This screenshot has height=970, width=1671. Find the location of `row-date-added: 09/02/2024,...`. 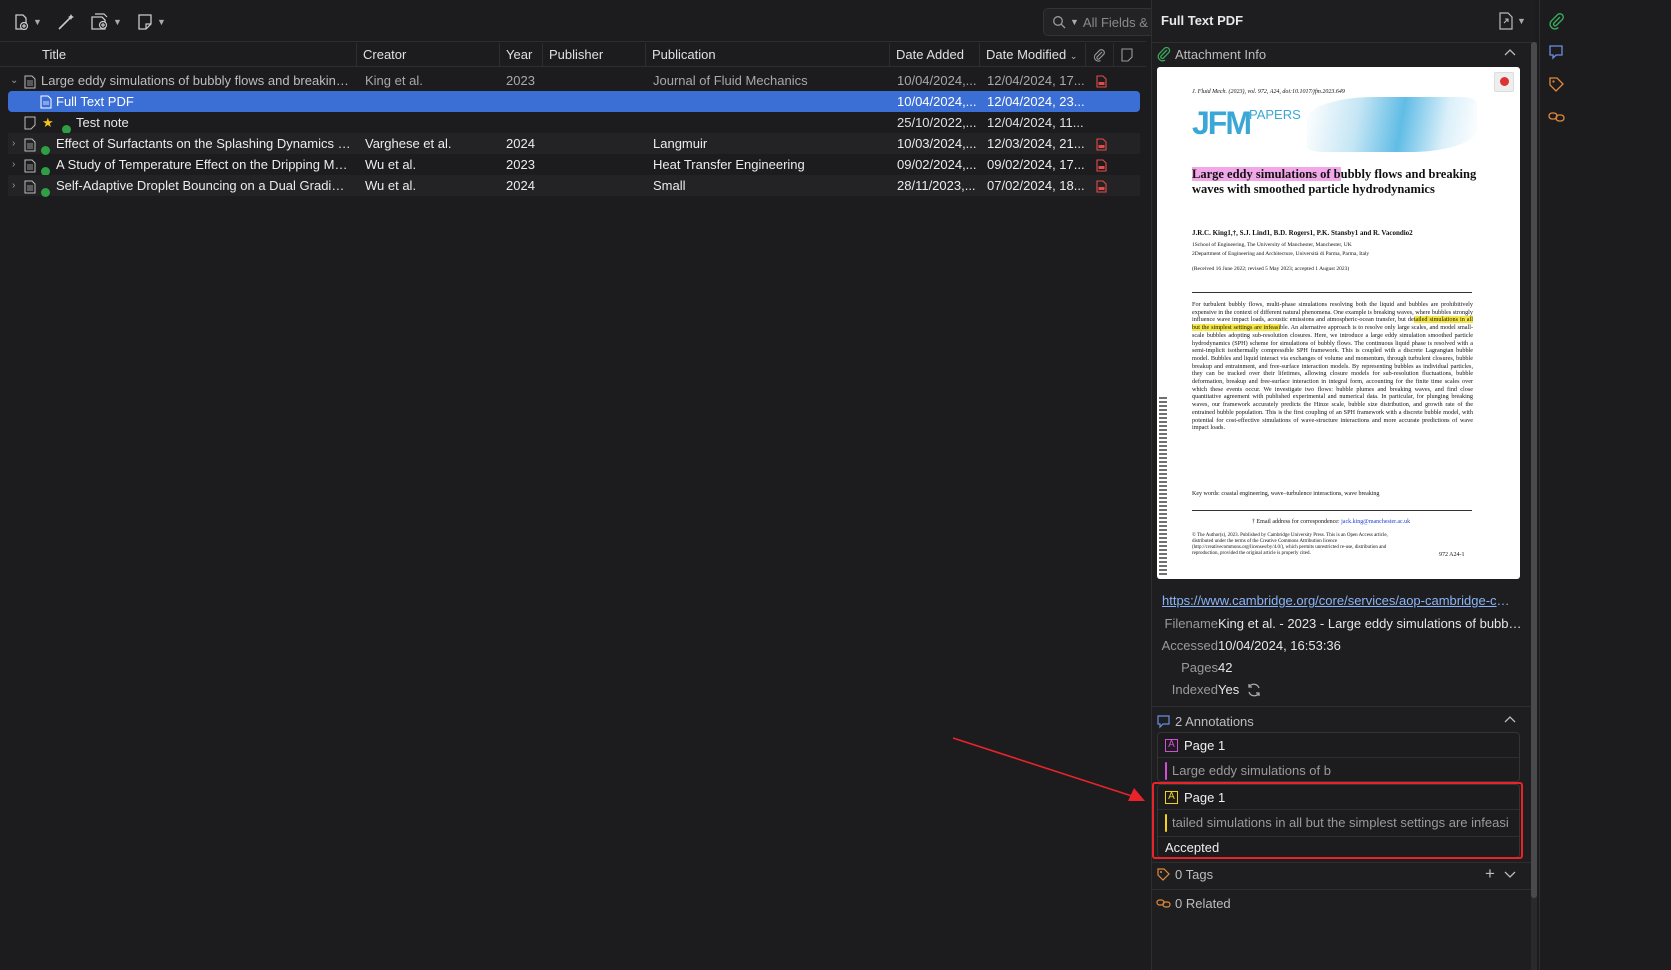

row-date-added: 09/02/2024,... is located at coordinates (937, 164).